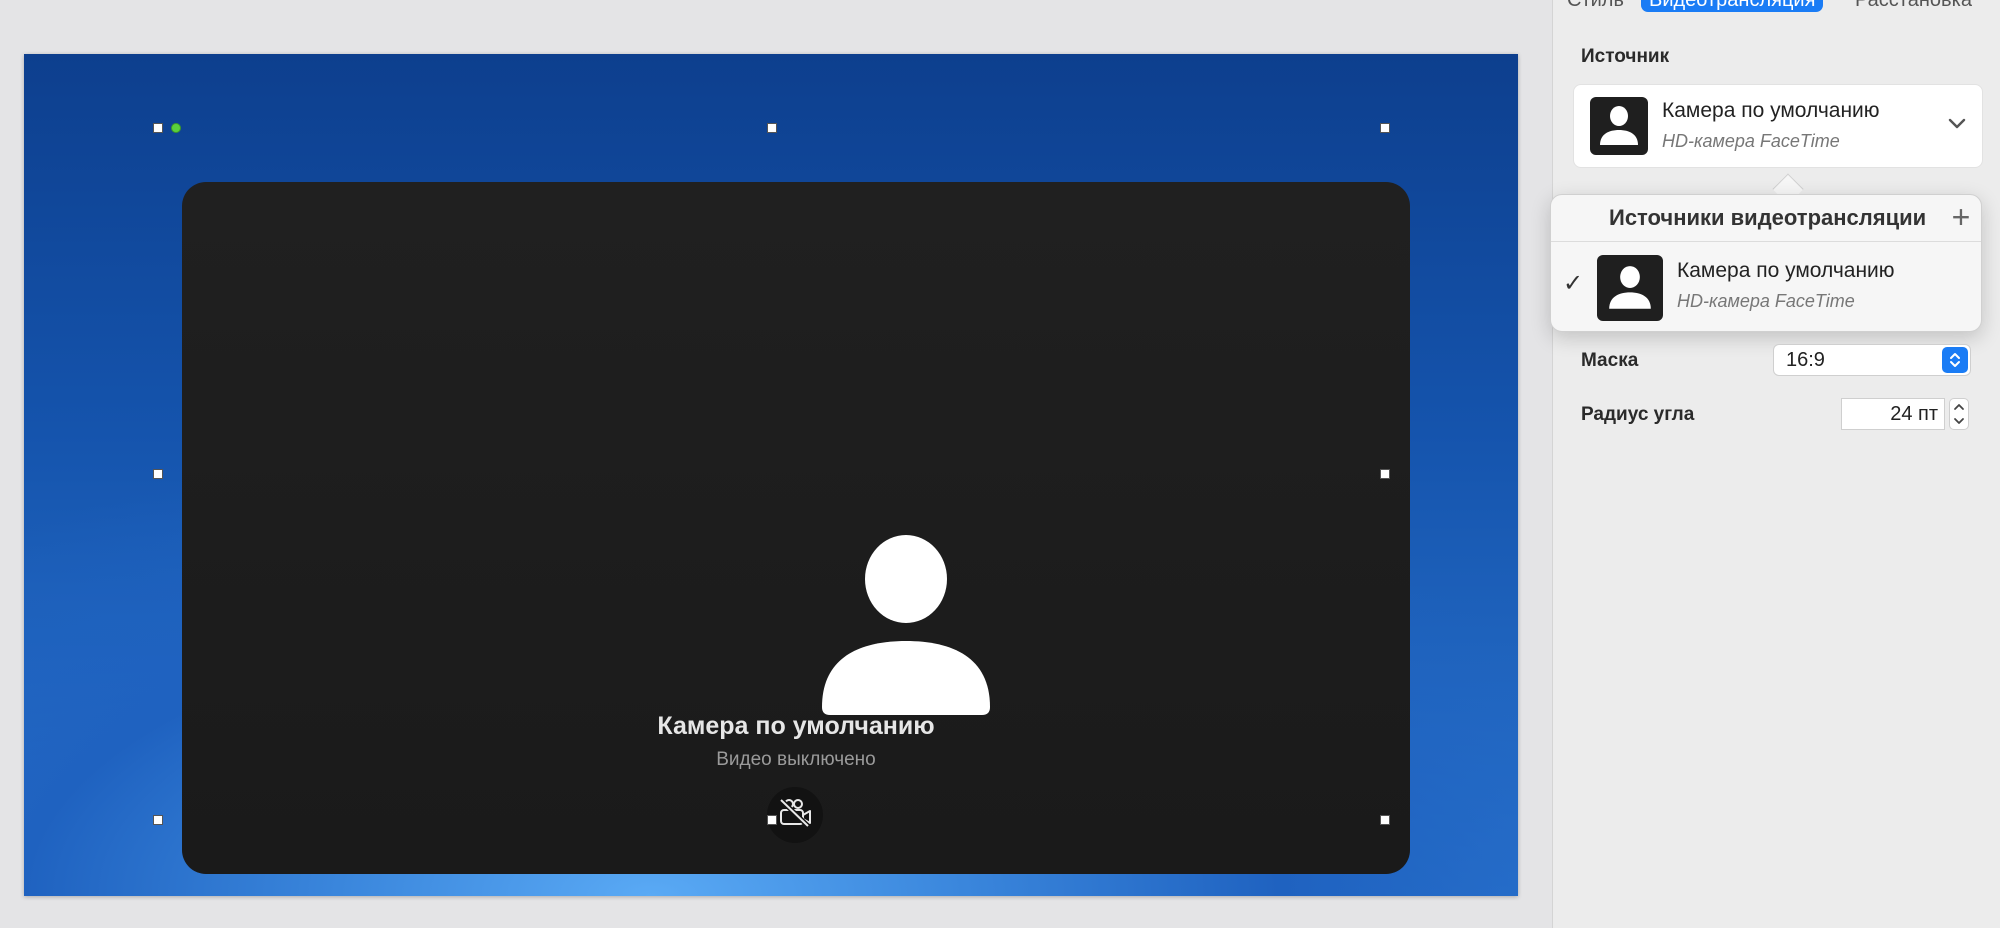 Image resolution: width=2000 pixels, height=928 pixels. Describe the element at coordinates (795, 815) in the screenshot. I see `camera-off-icon` at that location.